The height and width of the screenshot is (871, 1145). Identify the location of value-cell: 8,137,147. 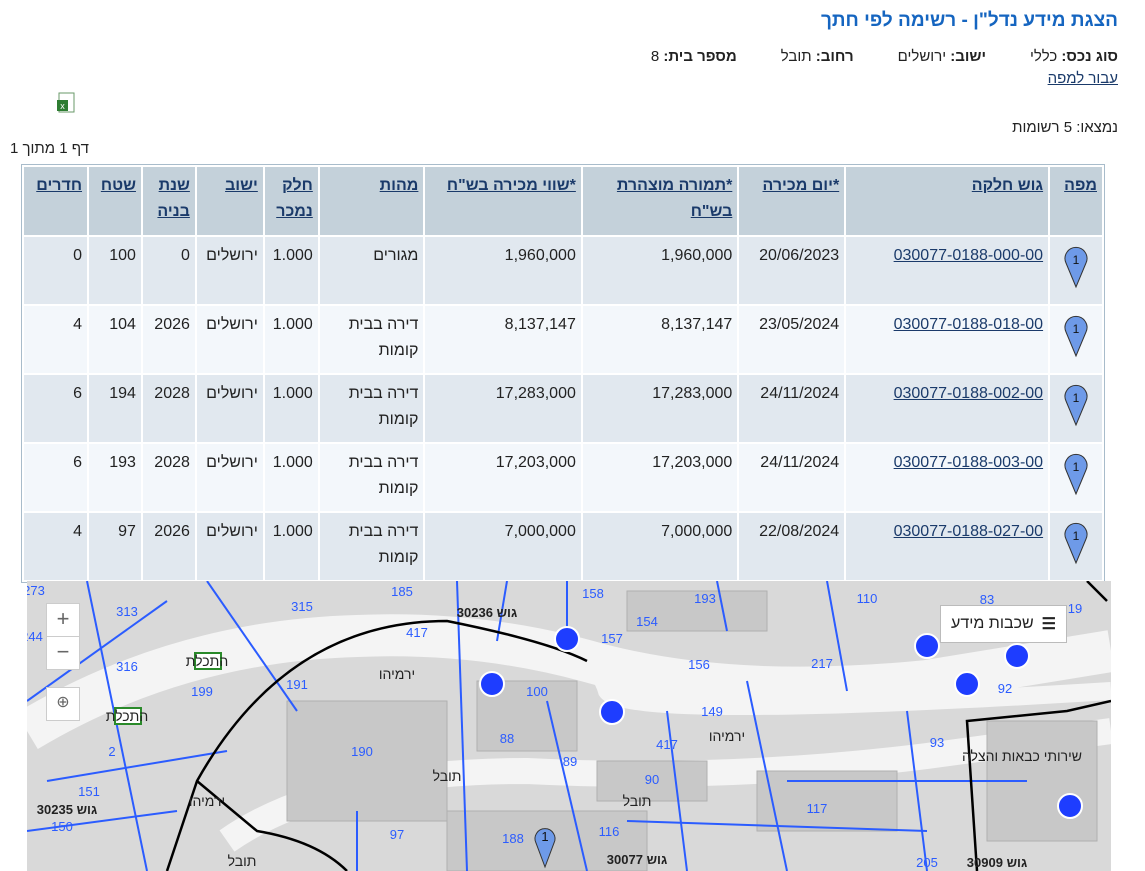
(503, 339).